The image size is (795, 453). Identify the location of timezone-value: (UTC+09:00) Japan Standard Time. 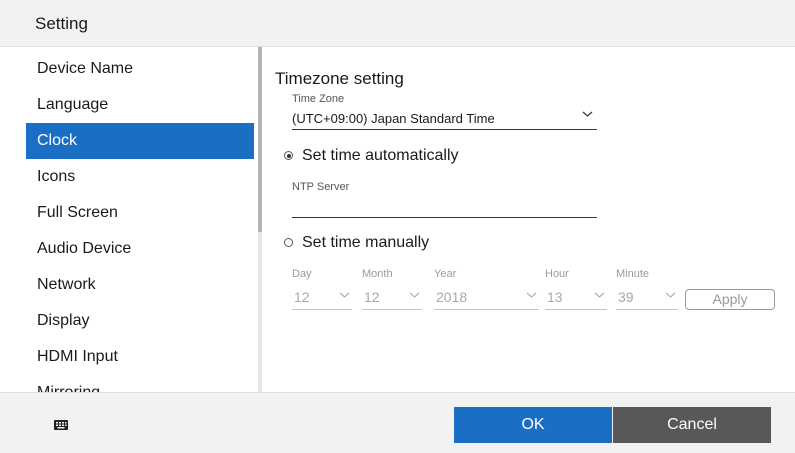
(393, 118).